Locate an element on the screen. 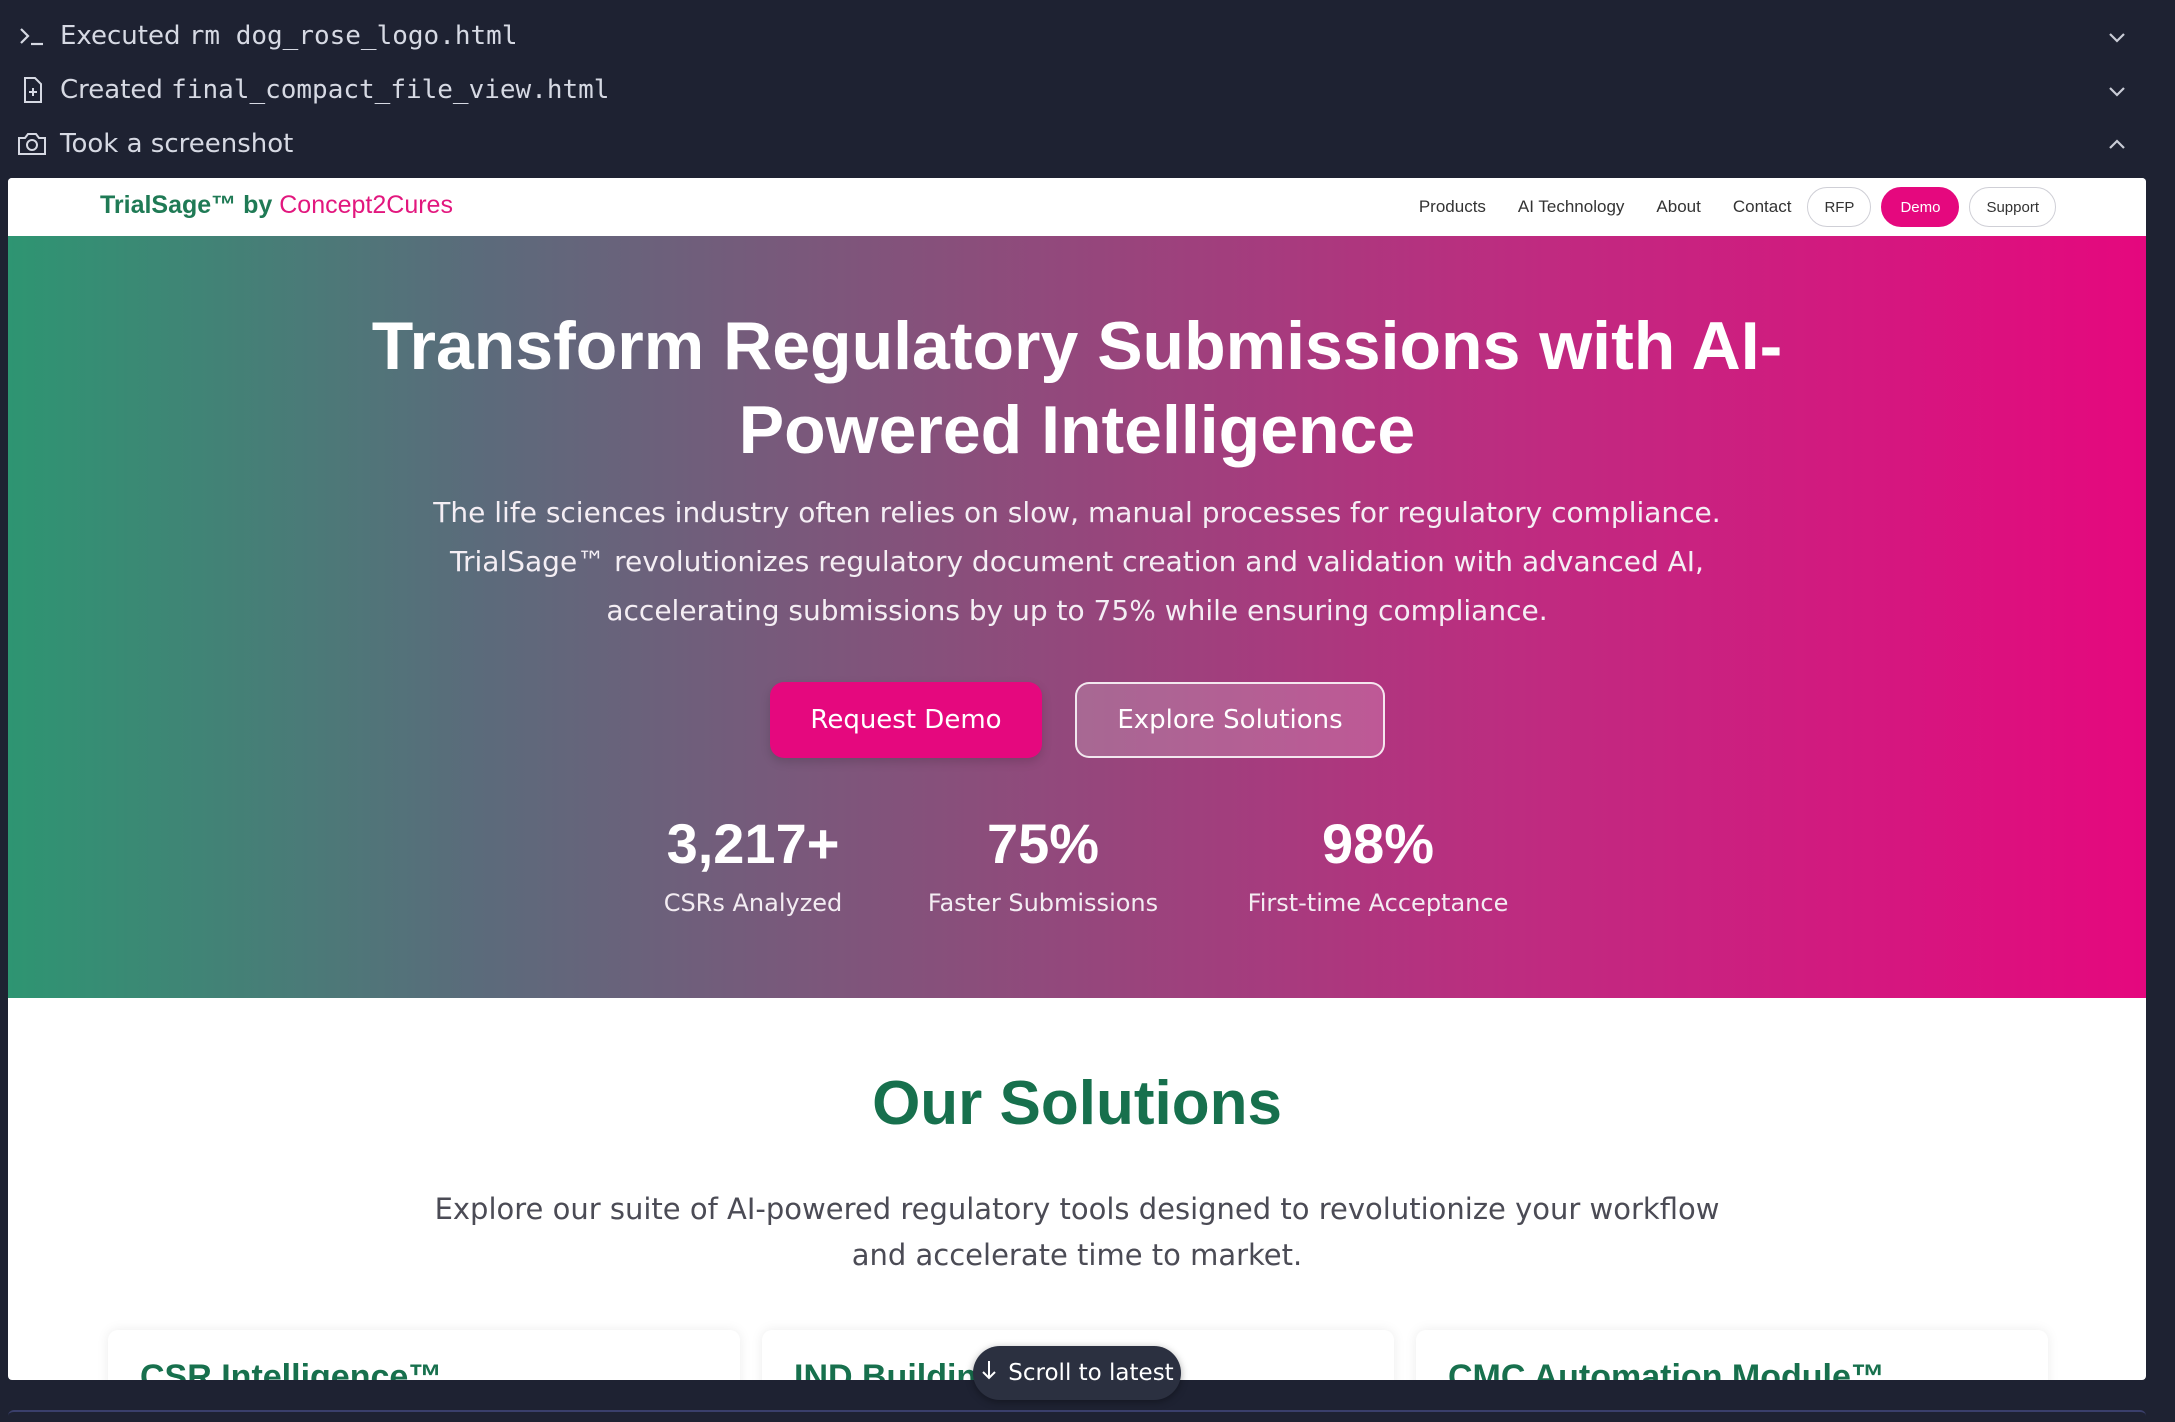 This screenshot has width=2175, height=1422. chevron-up-icon is located at coordinates (2117, 145).